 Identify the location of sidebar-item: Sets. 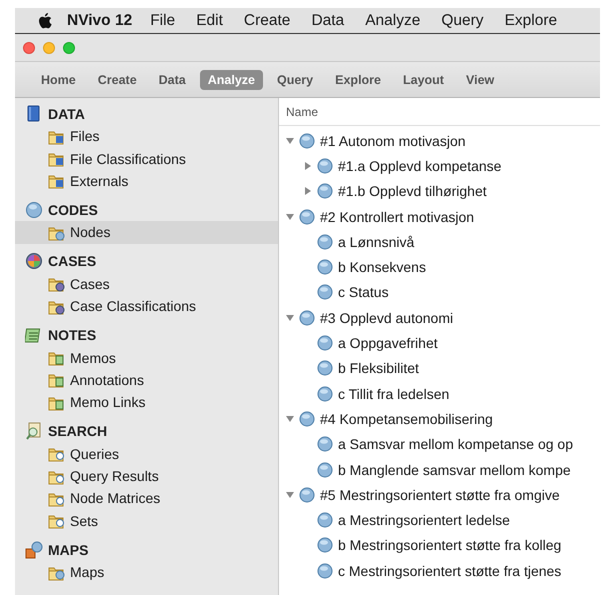
(146, 521).